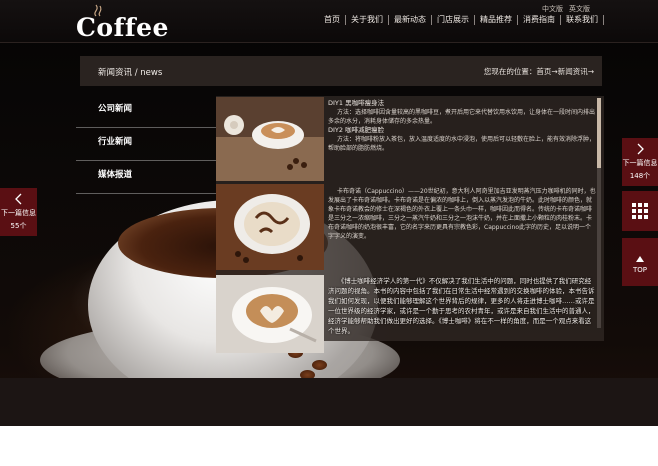  Describe the element at coordinates (18, 226) in the screenshot. I see `prev-info-count: 55个` at that location.